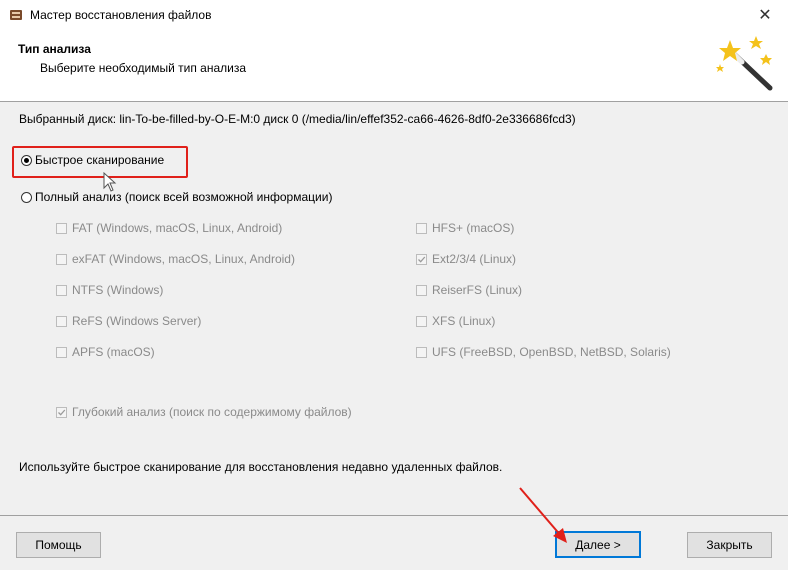 The image size is (788, 570). What do you see at coordinates (473, 228) in the screenshot?
I see `fs-label: HFS+ (macOS)` at bounding box center [473, 228].